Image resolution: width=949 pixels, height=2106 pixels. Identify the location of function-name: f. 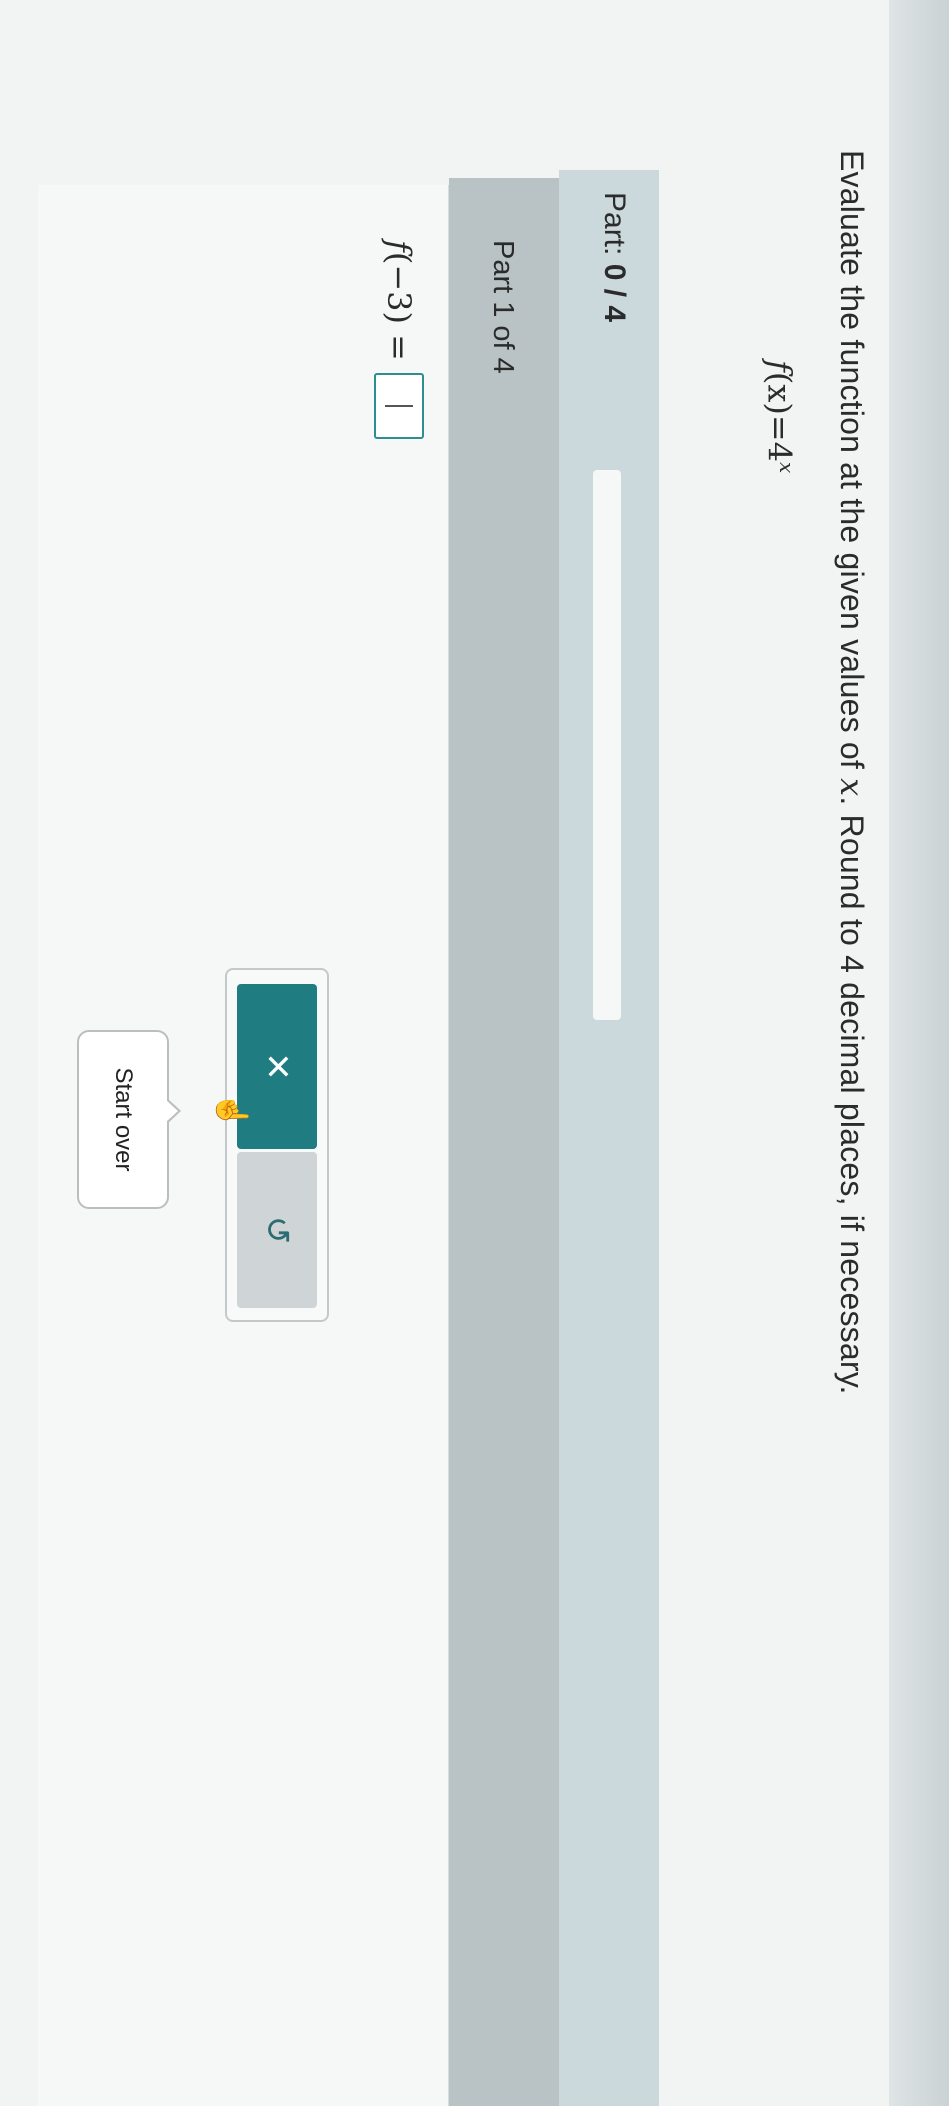
(779, 366).